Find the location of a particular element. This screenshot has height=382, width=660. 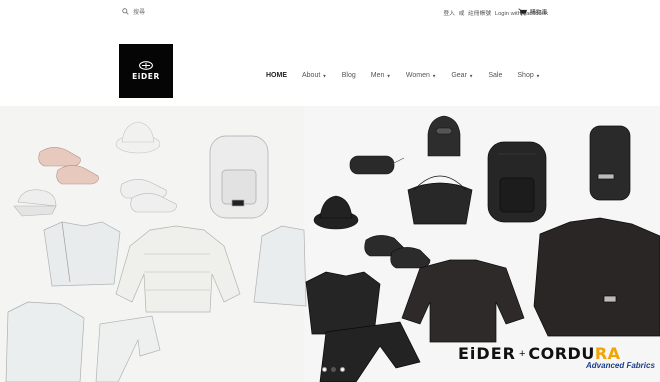

search-placeholder: 搜尋 is located at coordinates (139, 13).